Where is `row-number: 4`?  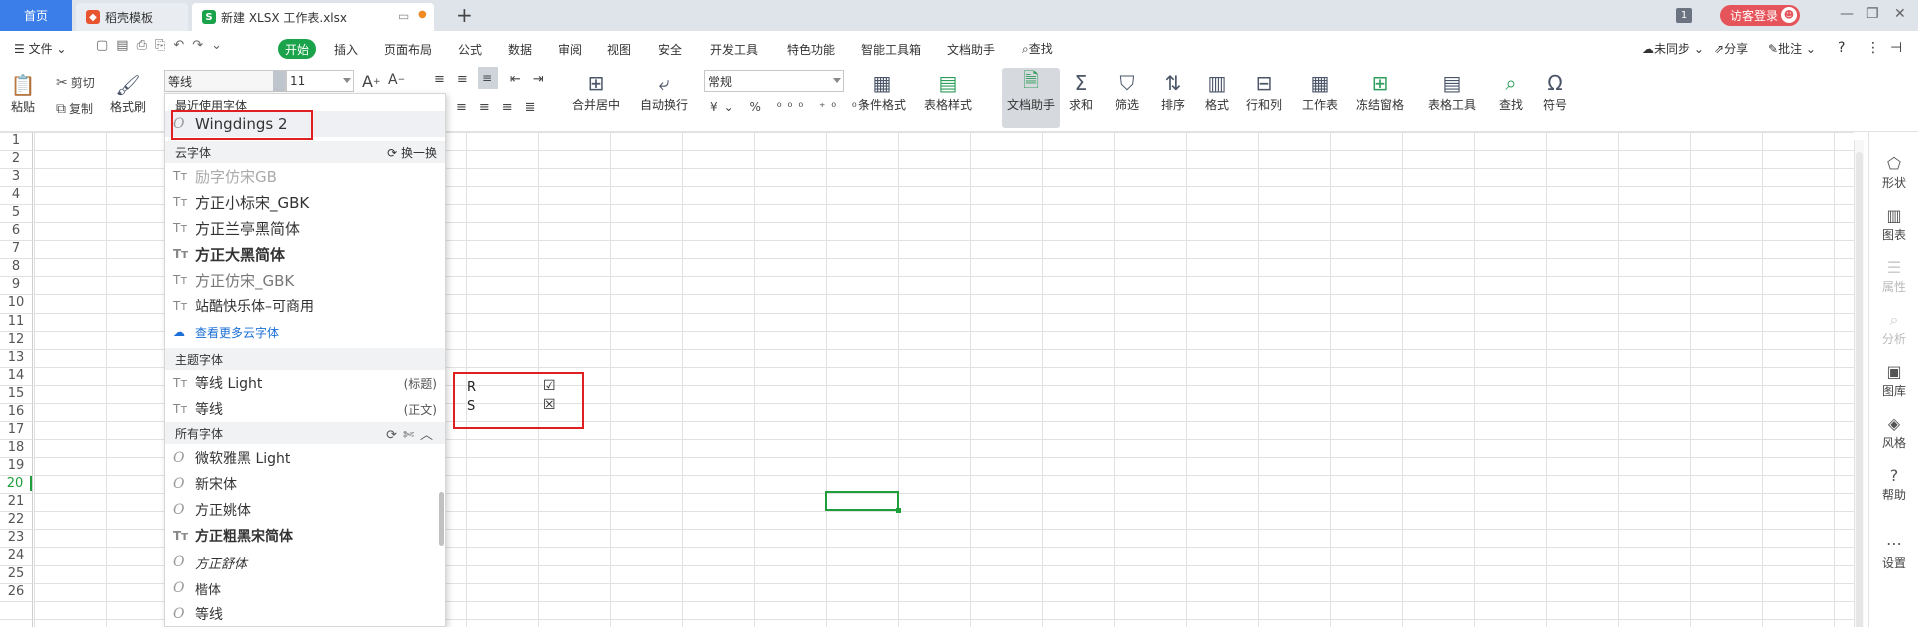
row-number: 4 is located at coordinates (16, 194).